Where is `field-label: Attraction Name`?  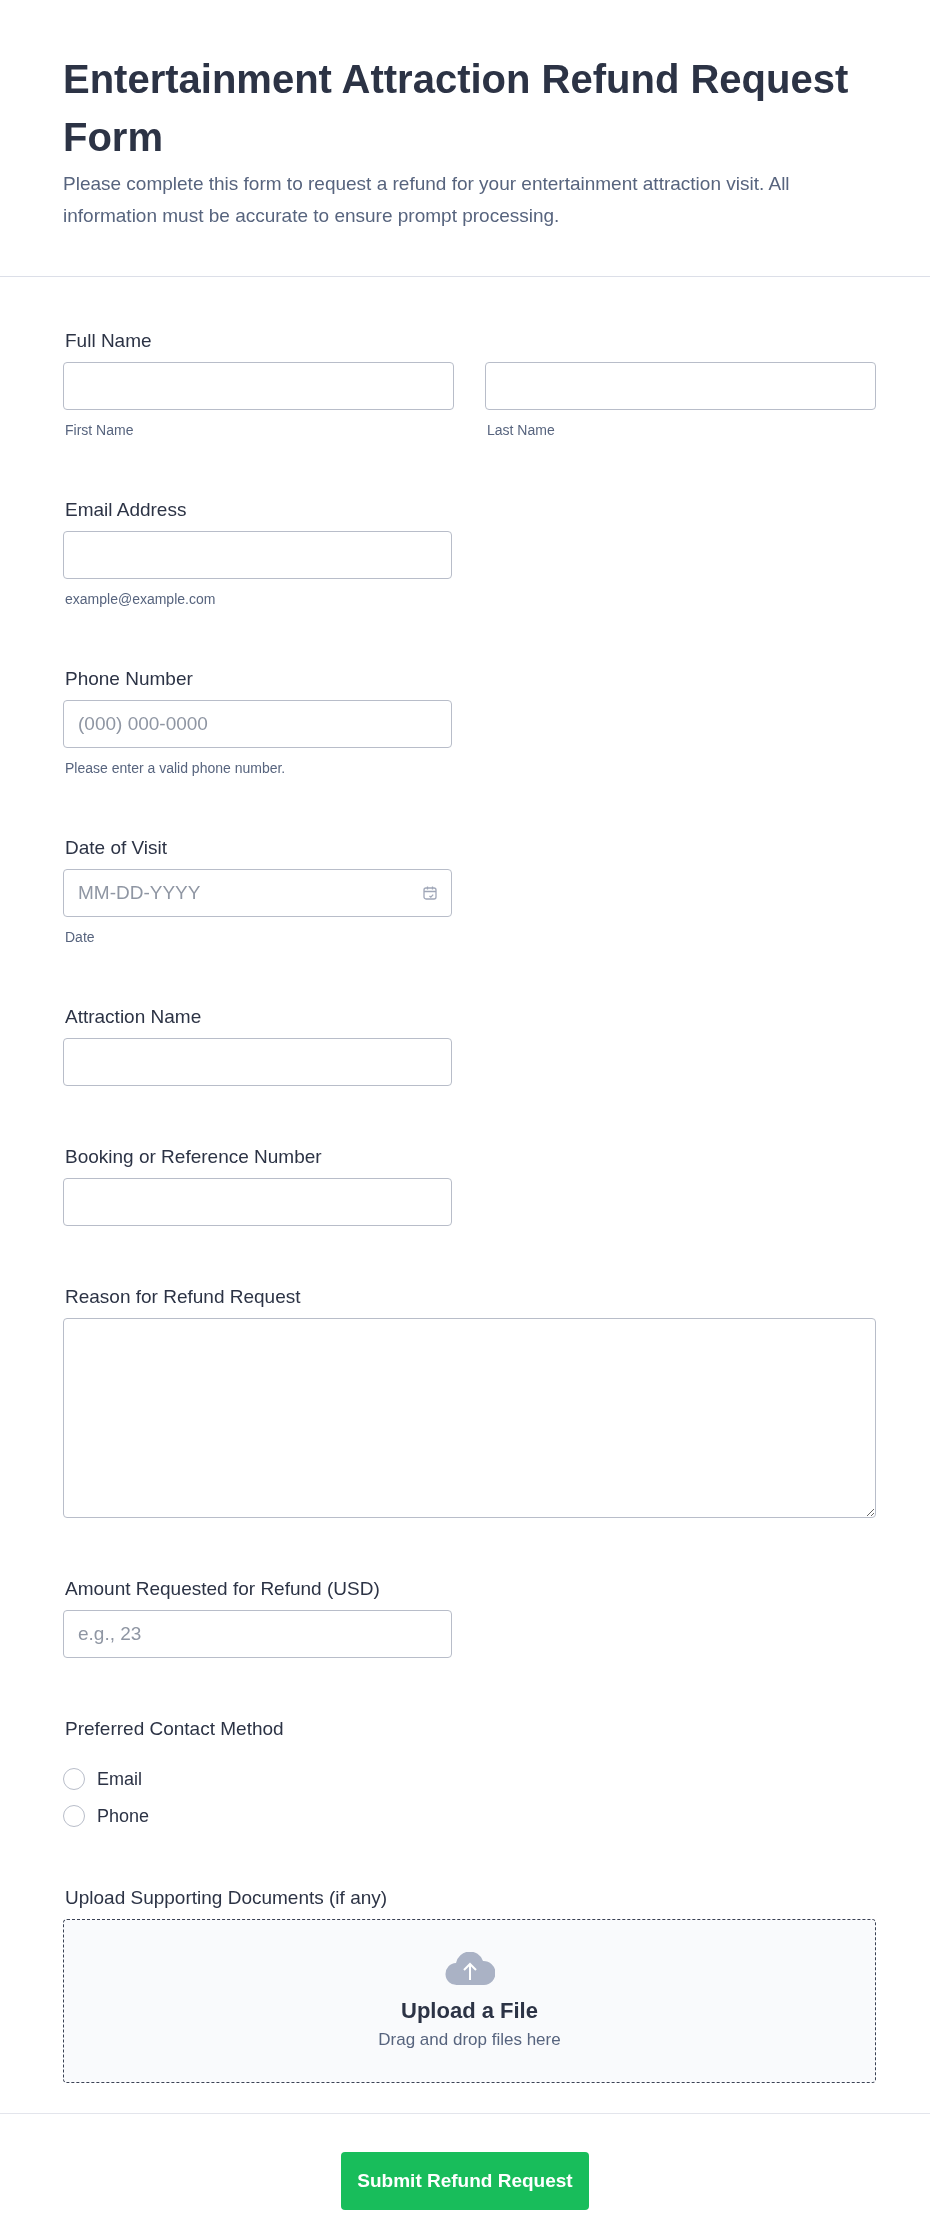
field-label: Attraction Name is located at coordinates (134, 1017).